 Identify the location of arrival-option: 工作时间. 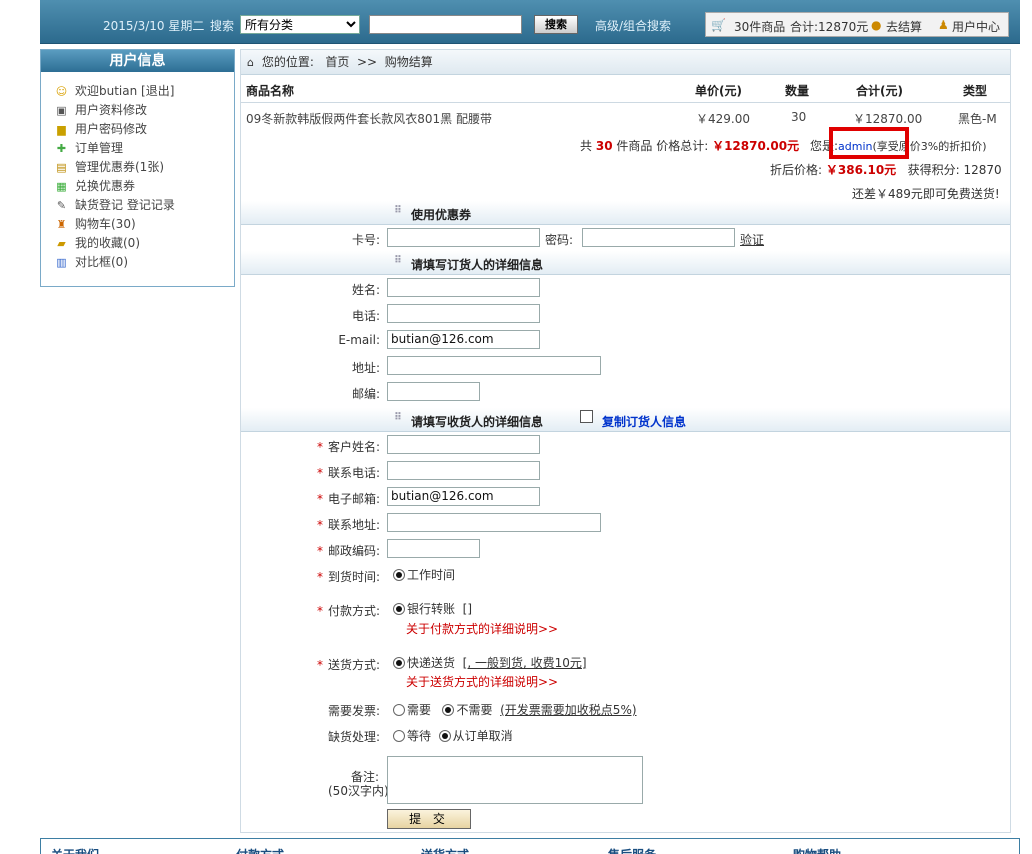
(424, 574).